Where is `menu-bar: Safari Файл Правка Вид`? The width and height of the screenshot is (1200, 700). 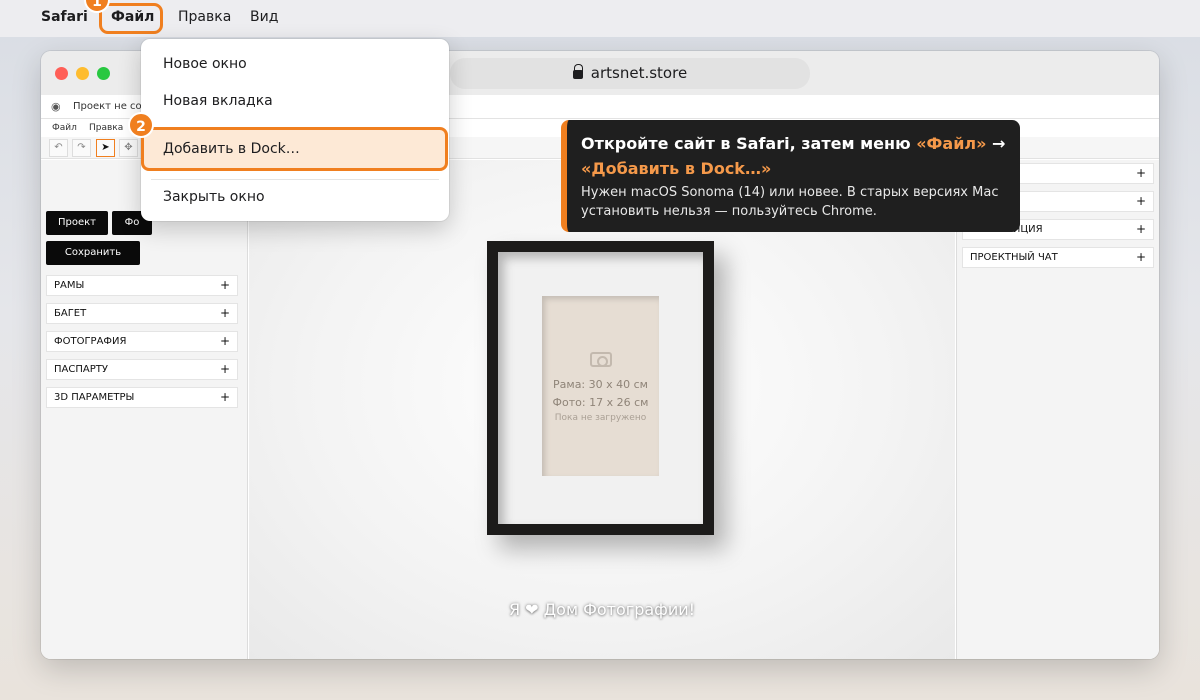
menu-bar: Safari Файл Правка Вид is located at coordinates (600, 18).